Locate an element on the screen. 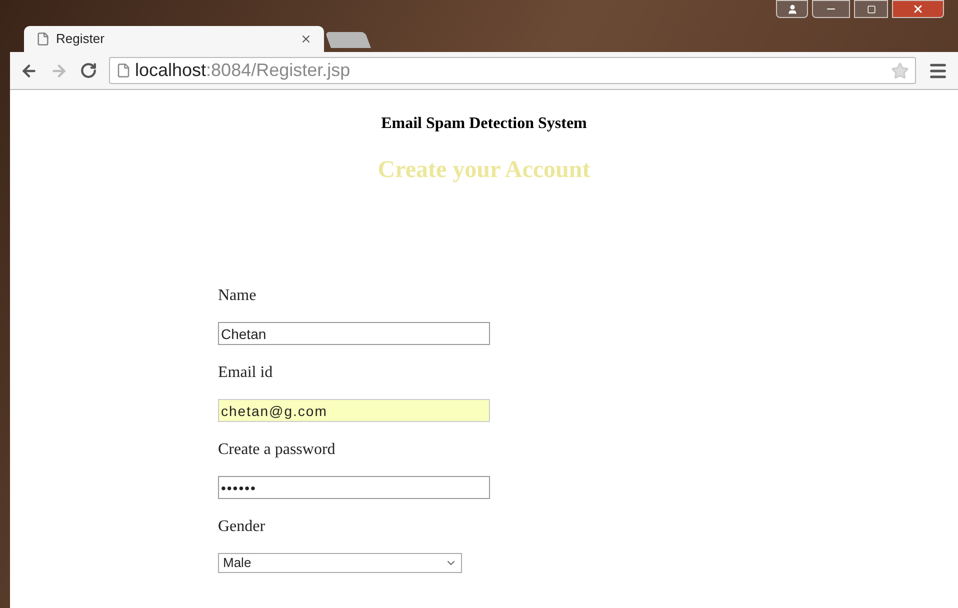  maximize-button is located at coordinates (871, 9).